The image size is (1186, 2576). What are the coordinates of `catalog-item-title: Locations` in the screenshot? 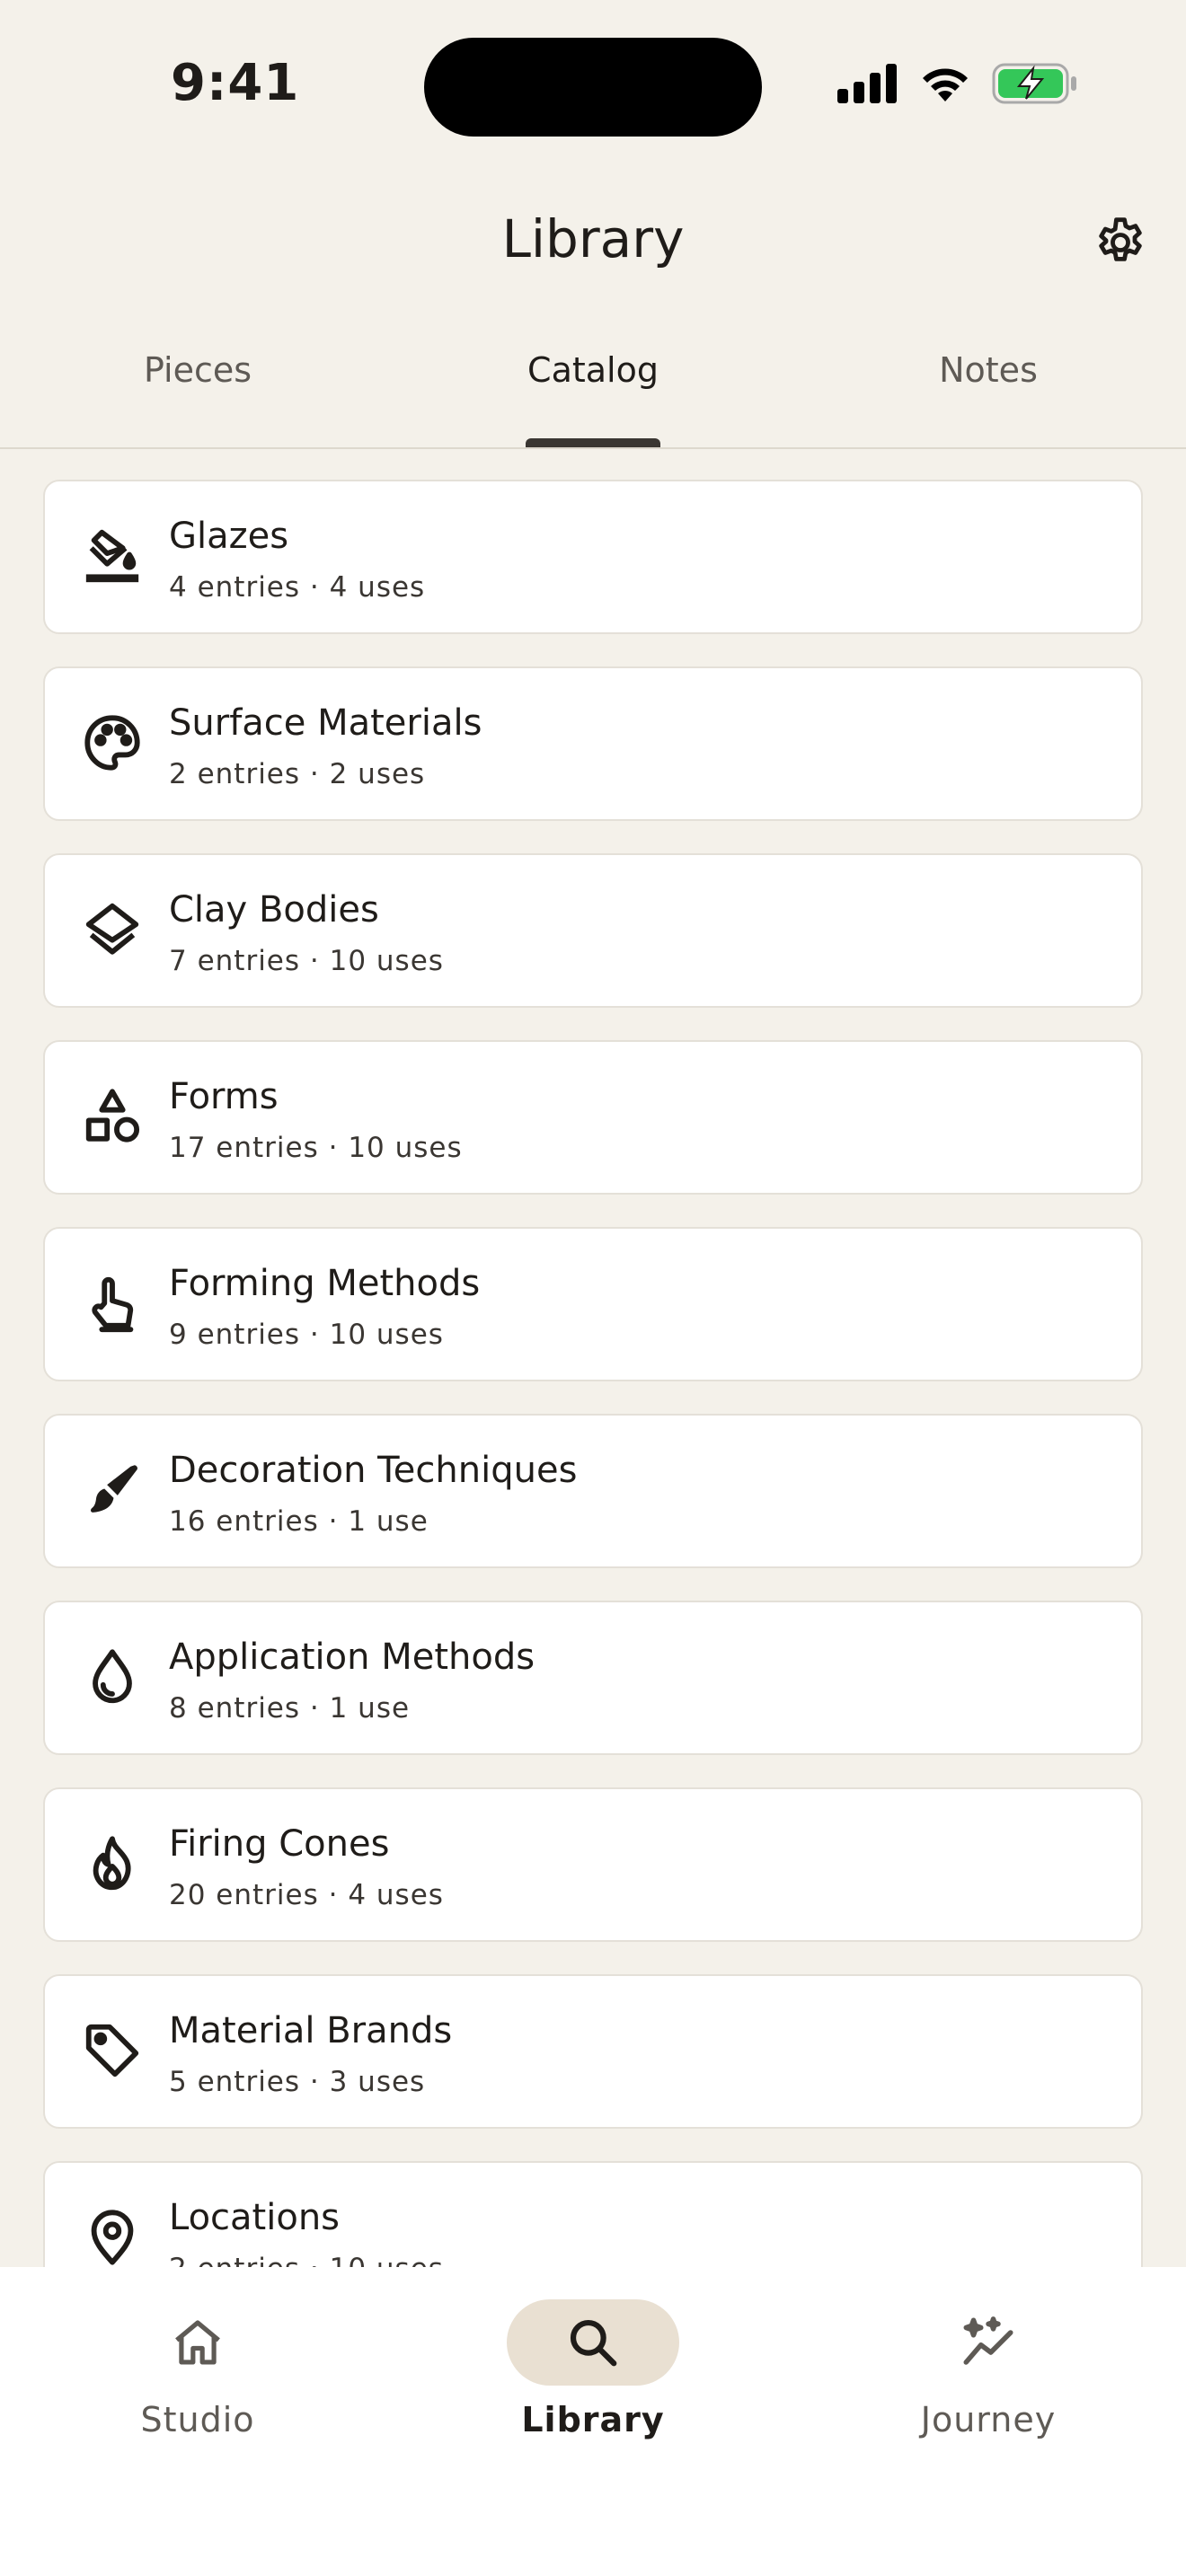 It's located at (255, 2217).